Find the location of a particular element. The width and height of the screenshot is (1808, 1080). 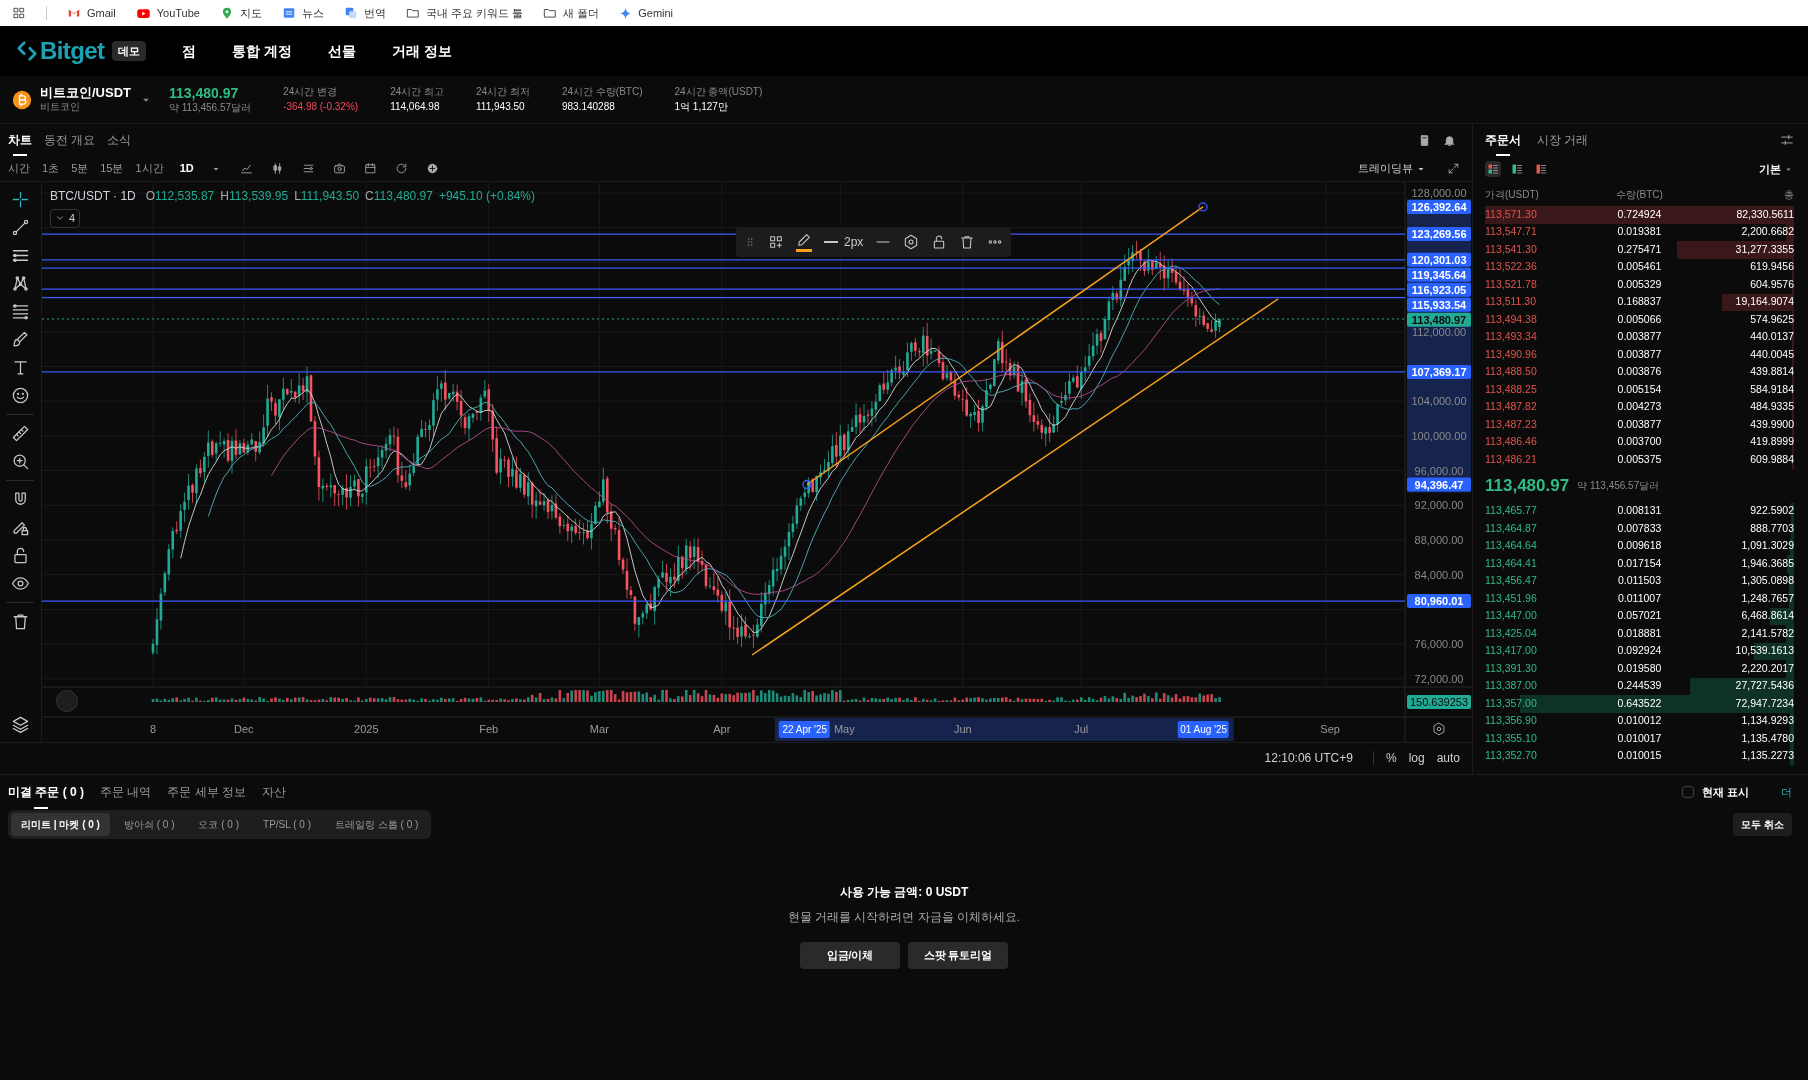

interval-button: 1초 is located at coordinates (51, 168).